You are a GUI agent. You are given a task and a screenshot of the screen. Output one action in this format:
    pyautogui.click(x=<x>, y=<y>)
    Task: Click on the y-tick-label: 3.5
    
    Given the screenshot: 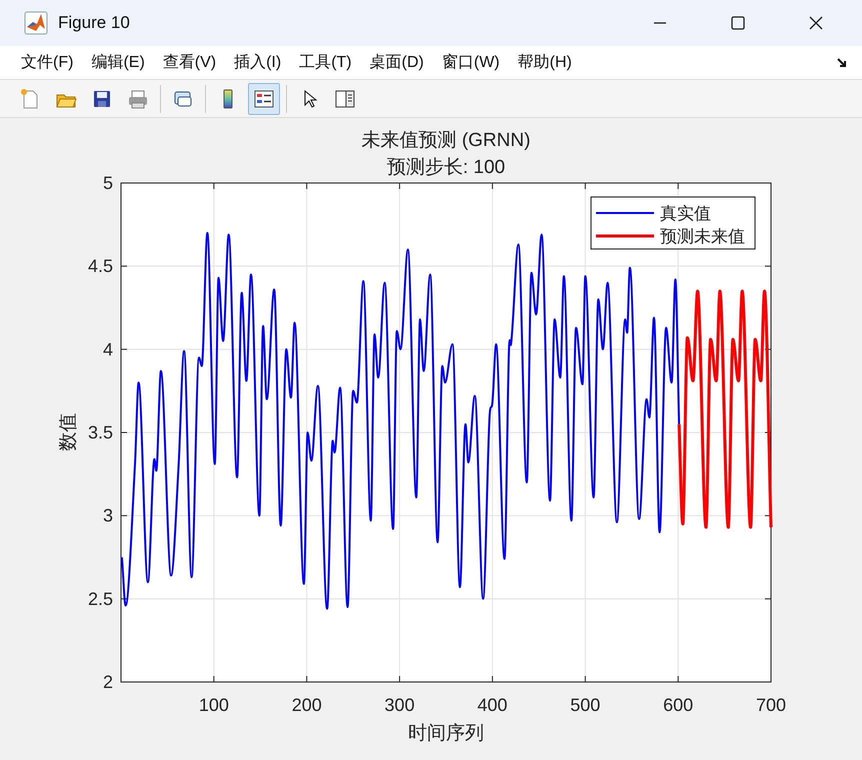 What is the action you would take?
    pyautogui.click(x=100, y=432)
    